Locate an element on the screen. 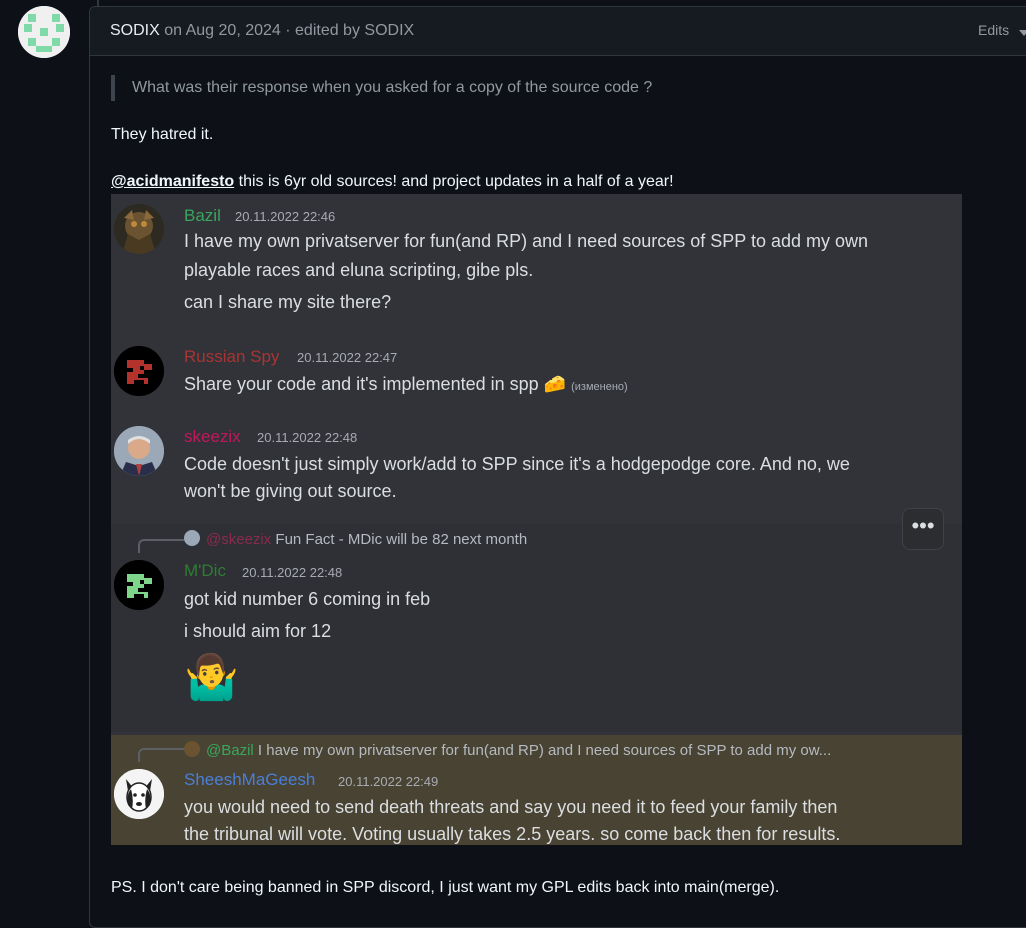 Image resolution: width=1026 pixels, height=928 pixels. shrug-emoji: 🤷‍♂️ is located at coordinates (211, 677).